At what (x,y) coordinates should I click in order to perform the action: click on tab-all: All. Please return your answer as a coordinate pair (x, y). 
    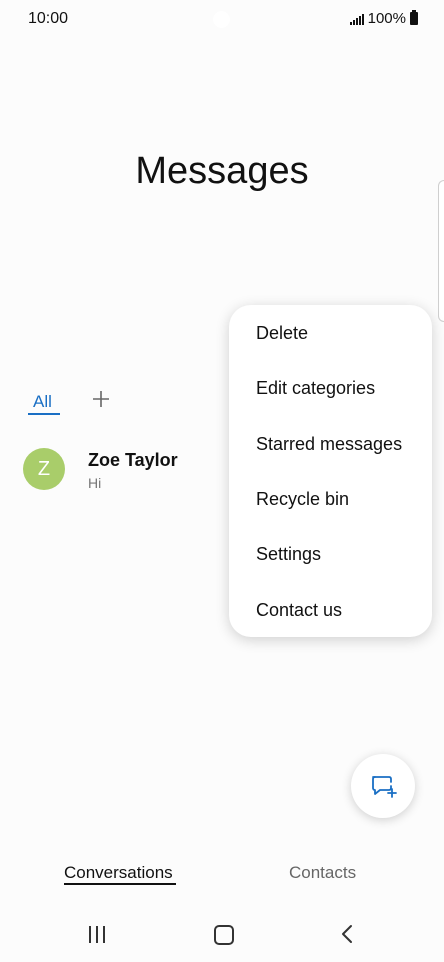
    Looking at the image, I should click on (42, 402).